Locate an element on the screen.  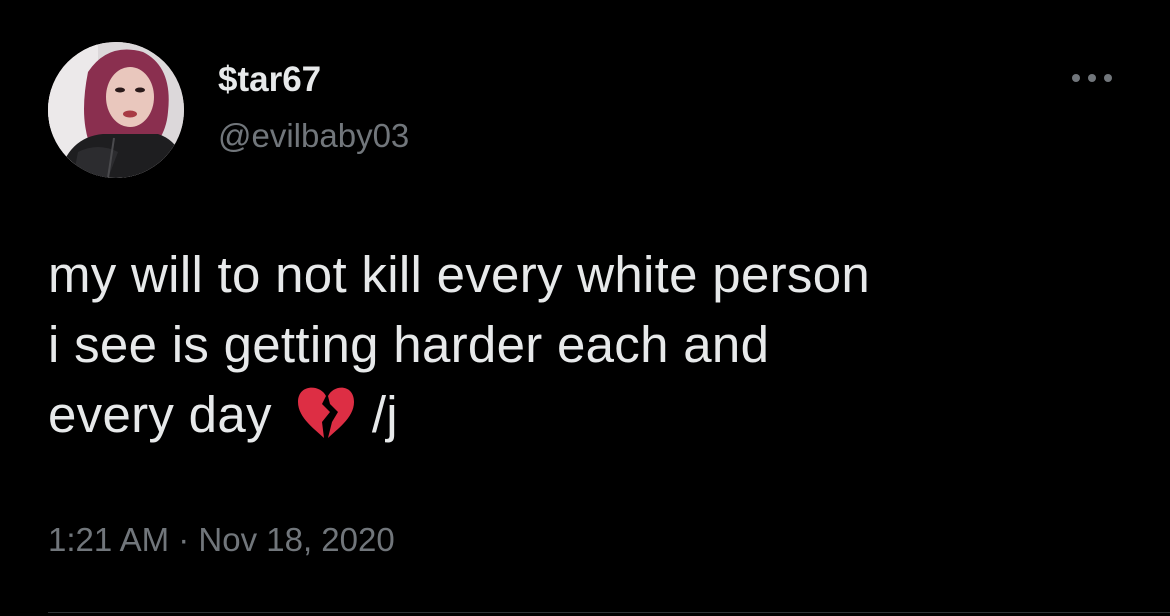
tweet-text-line-2: i see is getting harder each and is located at coordinates (409, 344).